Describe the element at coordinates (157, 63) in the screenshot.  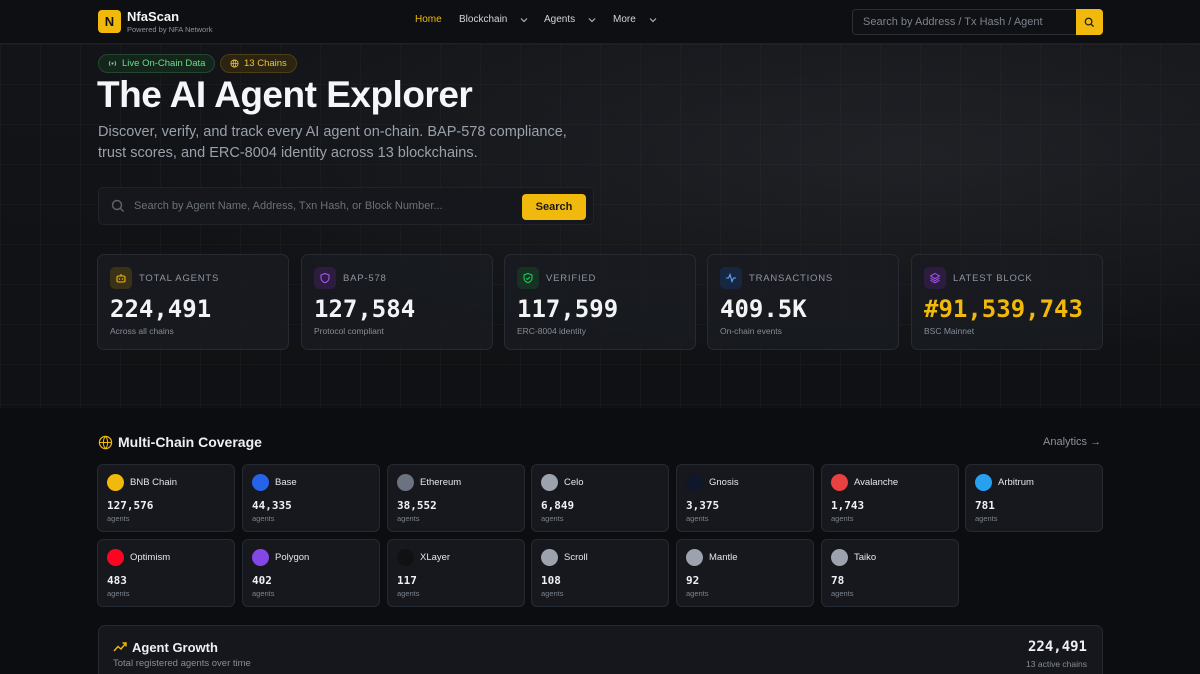
I see `live-data-badge: Live On-Chain Data` at that location.